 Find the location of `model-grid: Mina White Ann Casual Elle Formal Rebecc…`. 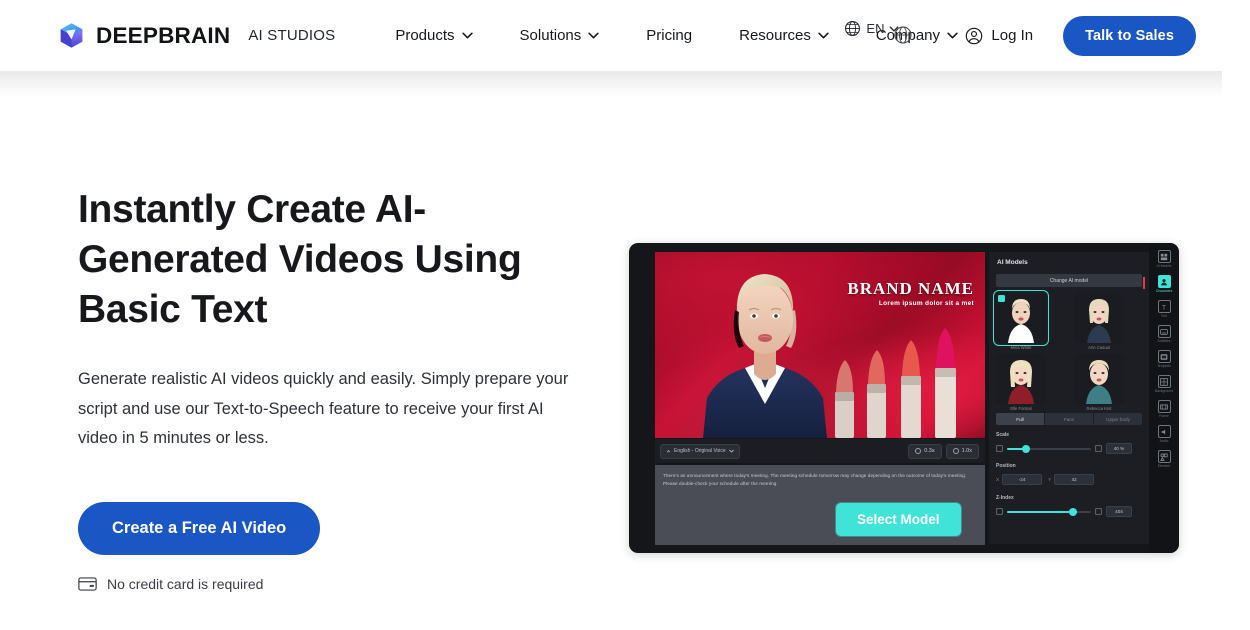

model-grid: Mina White Ann Casual Elle Formal Rebecc… is located at coordinates (1067, 350).